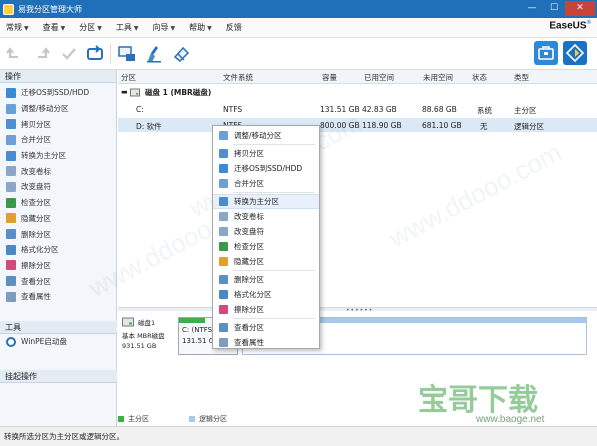 This screenshot has width=597, height=446. What do you see at coordinates (379, 77) in the screenshot?
I see `col-used: 已用空间` at bounding box center [379, 77].